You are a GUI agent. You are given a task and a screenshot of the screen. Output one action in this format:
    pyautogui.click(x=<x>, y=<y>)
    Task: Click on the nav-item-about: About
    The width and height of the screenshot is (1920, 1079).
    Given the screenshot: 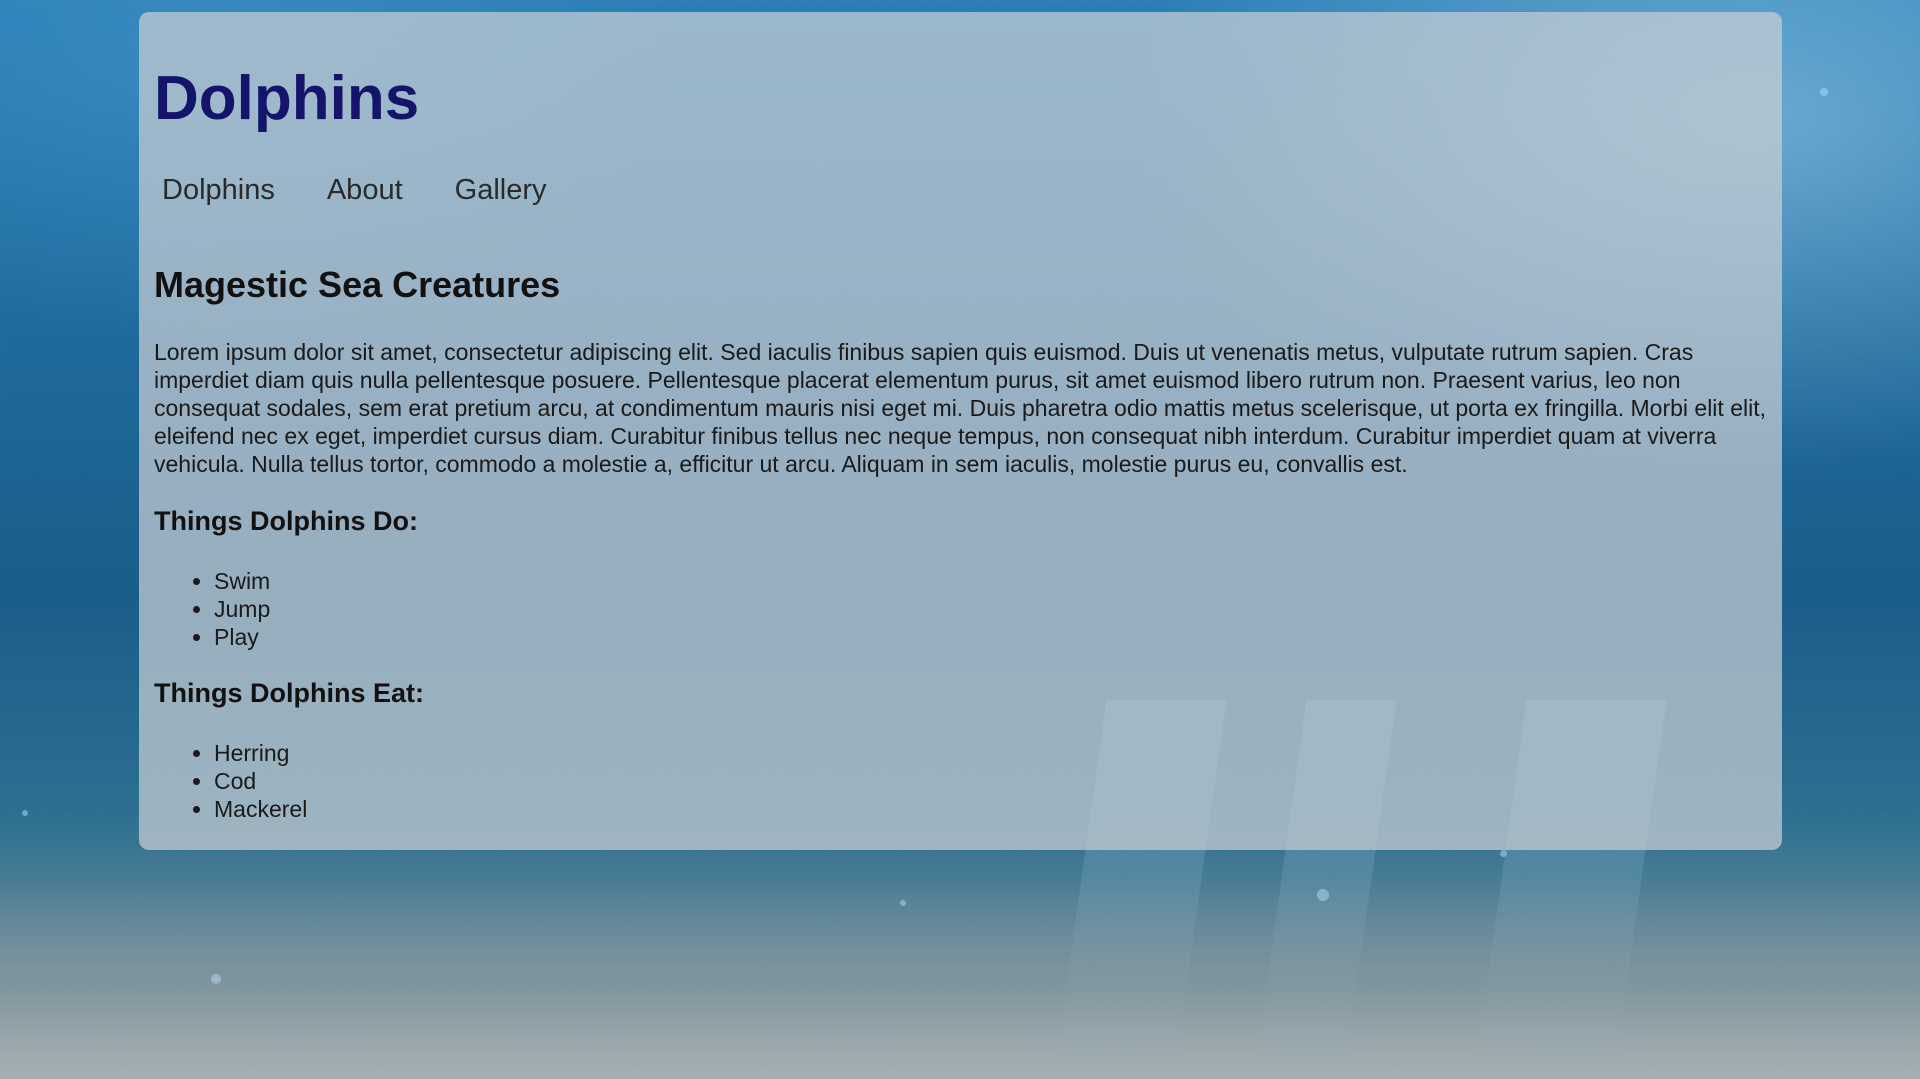 What is the action you would take?
    pyautogui.click(x=365, y=190)
    